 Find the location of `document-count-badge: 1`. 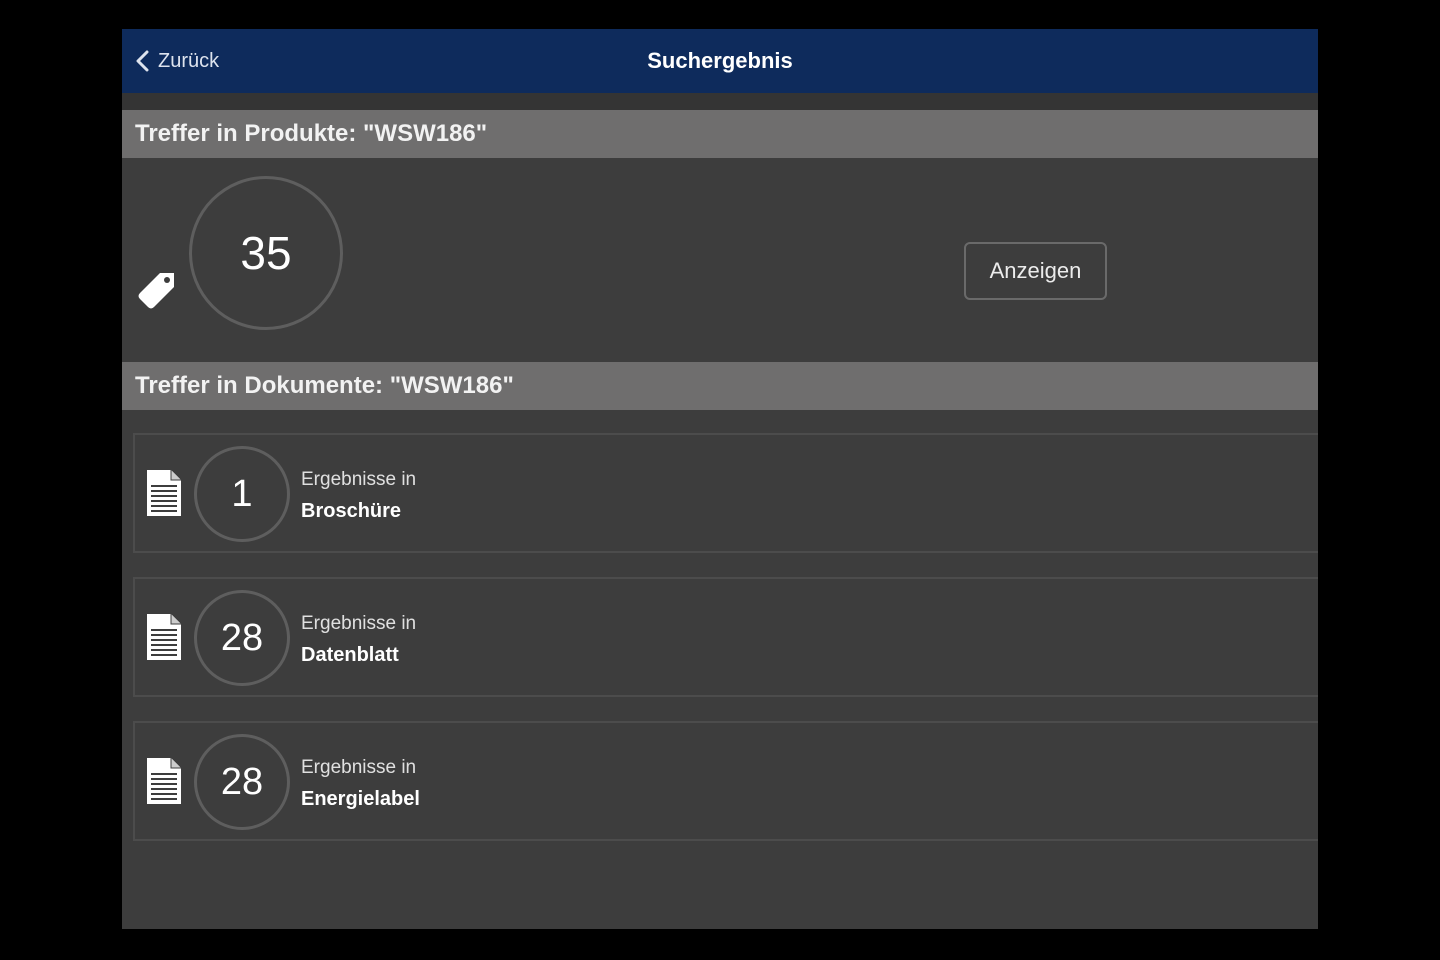

document-count-badge: 1 is located at coordinates (242, 494).